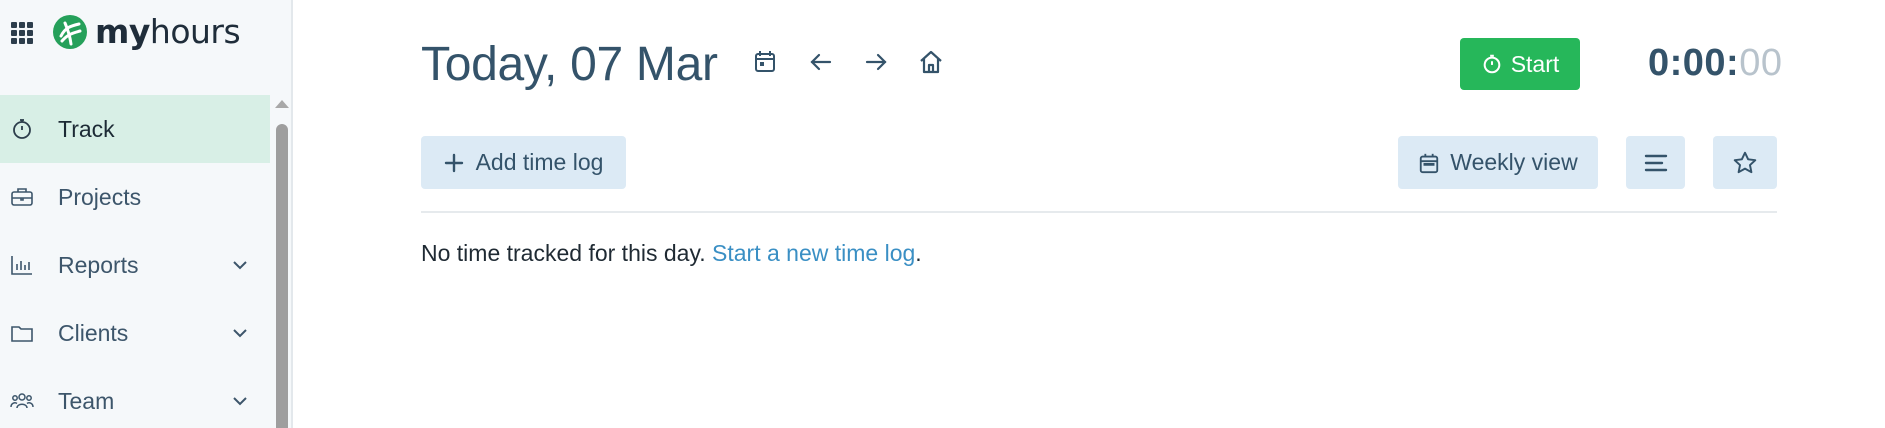  Describe the element at coordinates (1694, 63) in the screenshot. I see `timer-main: 0:00:` at that location.